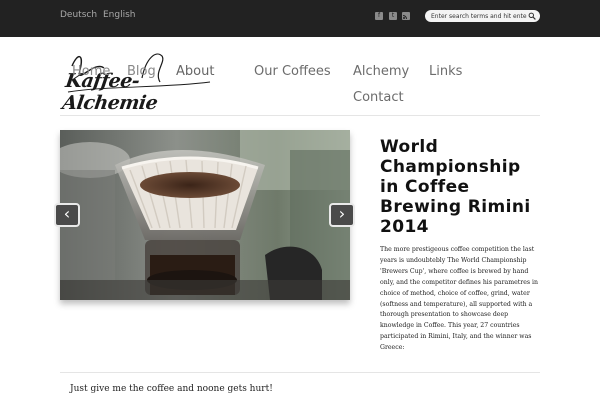 The image size is (600, 400). What do you see at coordinates (378, 97) in the screenshot?
I see `nav-contact: Contact` at bounding box center [378, 97].